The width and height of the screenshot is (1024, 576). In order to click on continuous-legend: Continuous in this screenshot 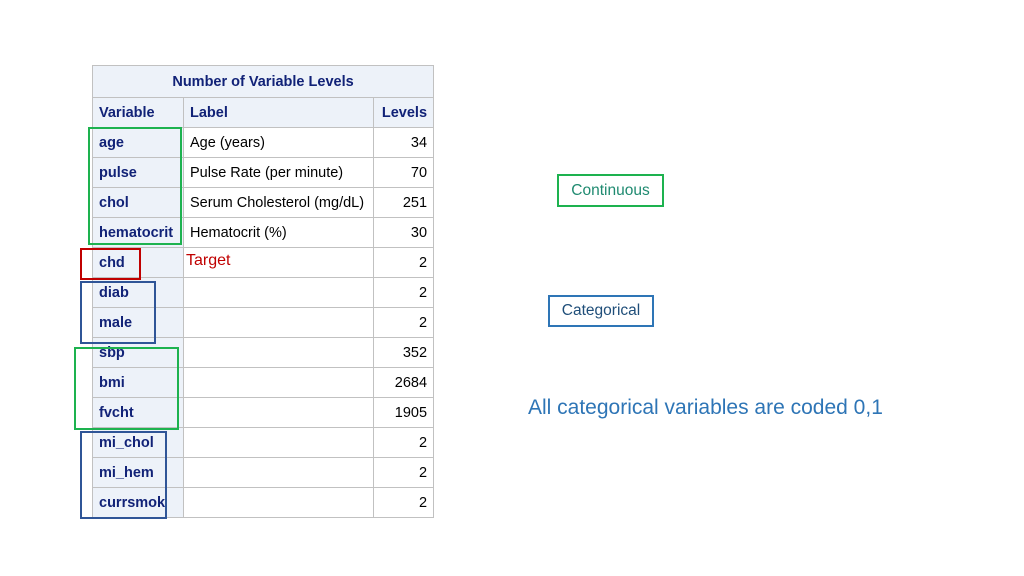, I will do `click(610, 190)`.